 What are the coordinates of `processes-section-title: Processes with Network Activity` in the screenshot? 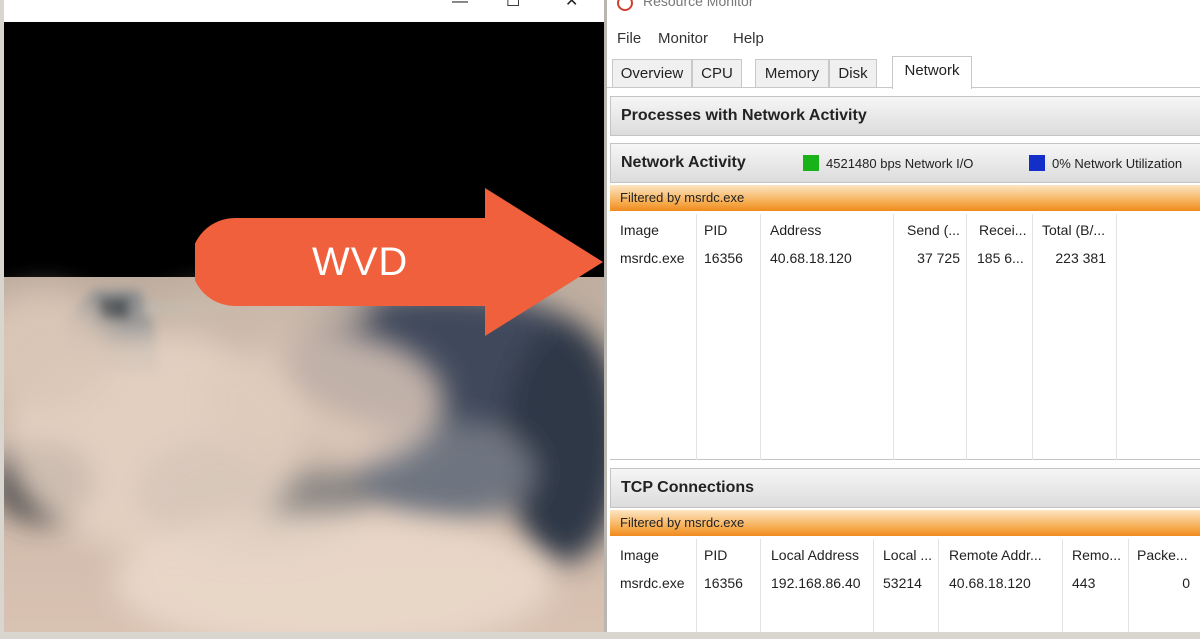 It's located at (744, 115).